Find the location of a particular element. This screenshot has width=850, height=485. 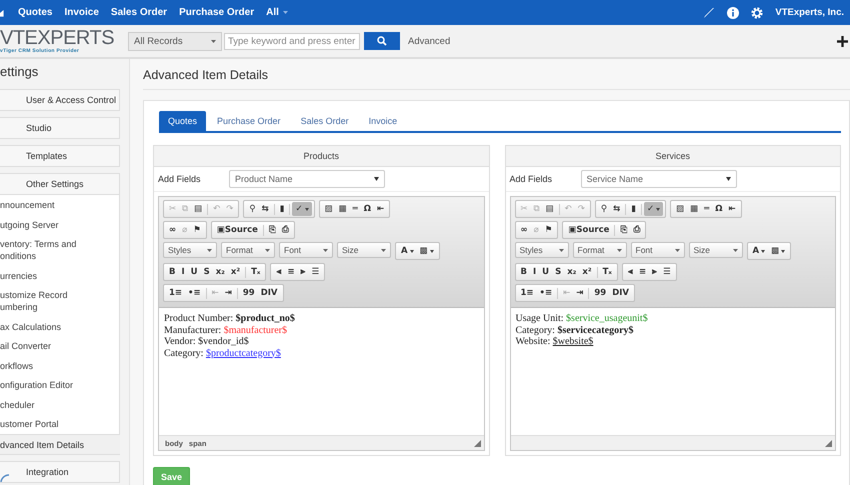

toolbar-button: ✓ is located at coordinates (302, 209).